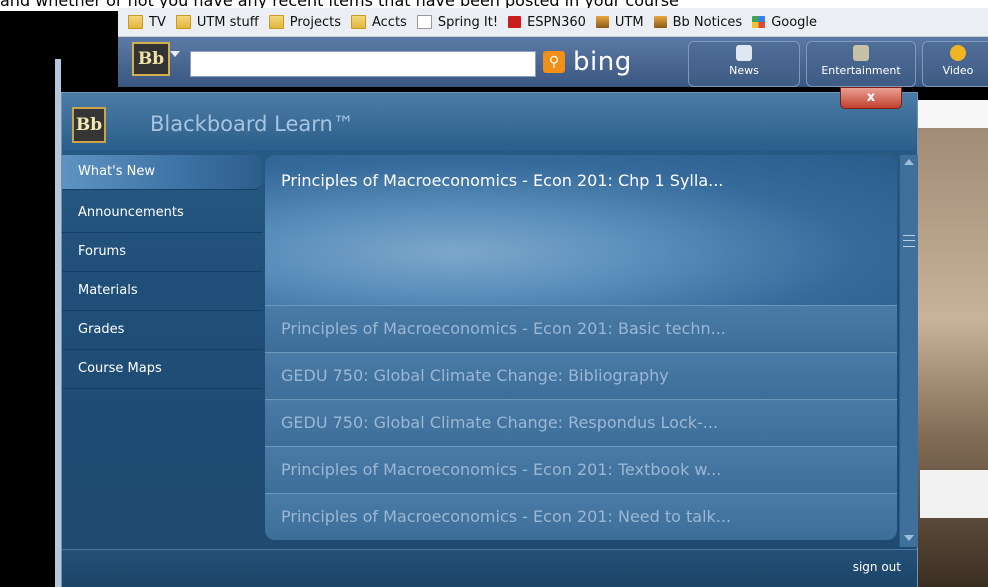  I want to click on bb-logo: Bb, so click(89, 125).